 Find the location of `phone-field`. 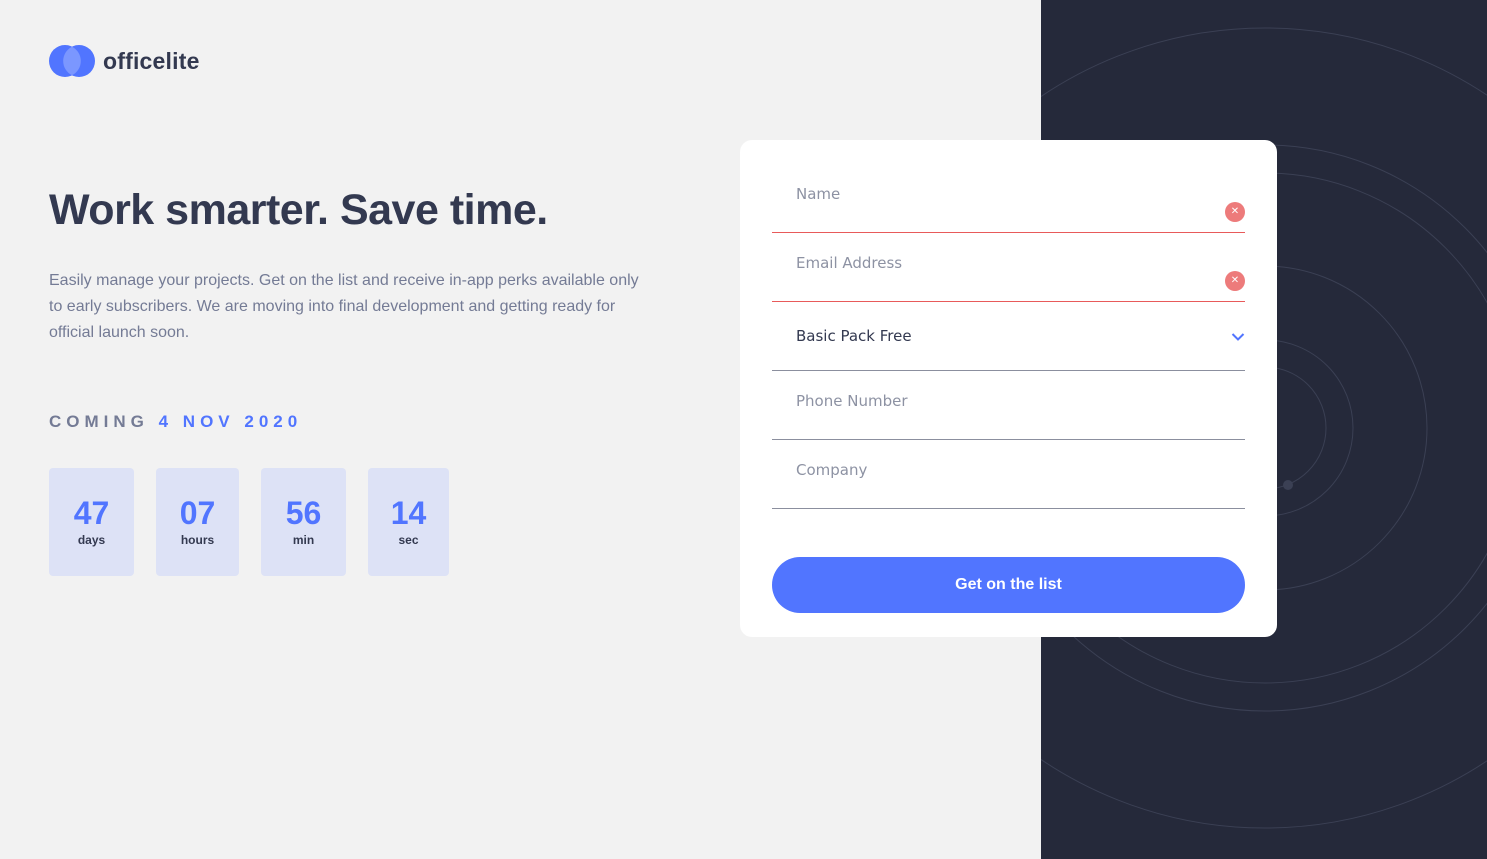

phone-field is located at coordinates (1008, 405).